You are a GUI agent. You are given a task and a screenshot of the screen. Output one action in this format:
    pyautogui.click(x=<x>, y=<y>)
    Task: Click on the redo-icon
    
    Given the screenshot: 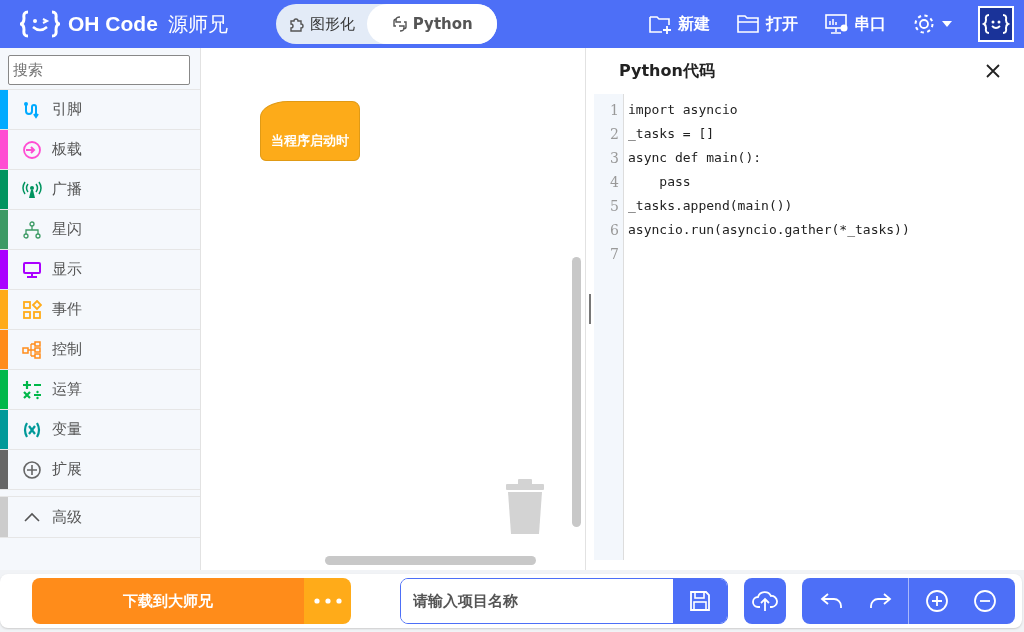 What is the action you would take?
    pyautogui.click(x=880, y=601)
    